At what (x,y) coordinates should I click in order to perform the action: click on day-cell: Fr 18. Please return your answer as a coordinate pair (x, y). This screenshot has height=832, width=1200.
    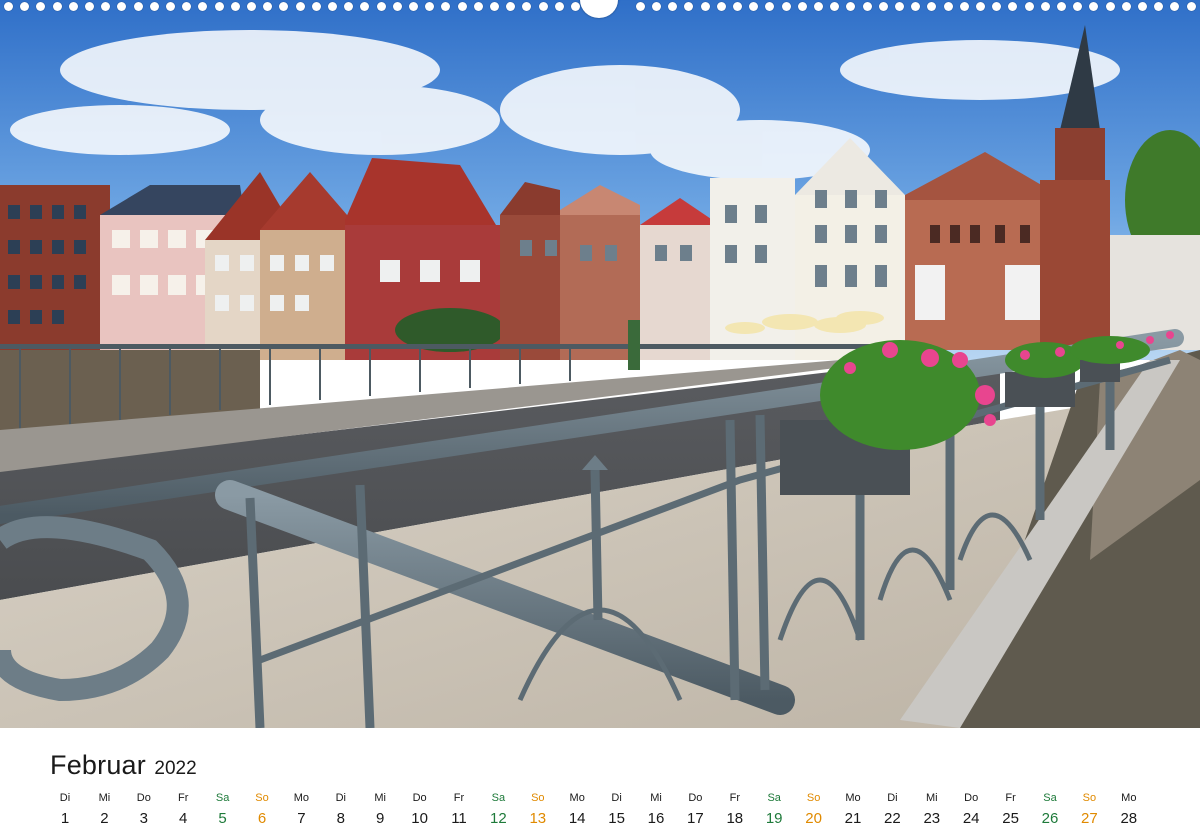
    Looking at the image, I should click on (735, 810).